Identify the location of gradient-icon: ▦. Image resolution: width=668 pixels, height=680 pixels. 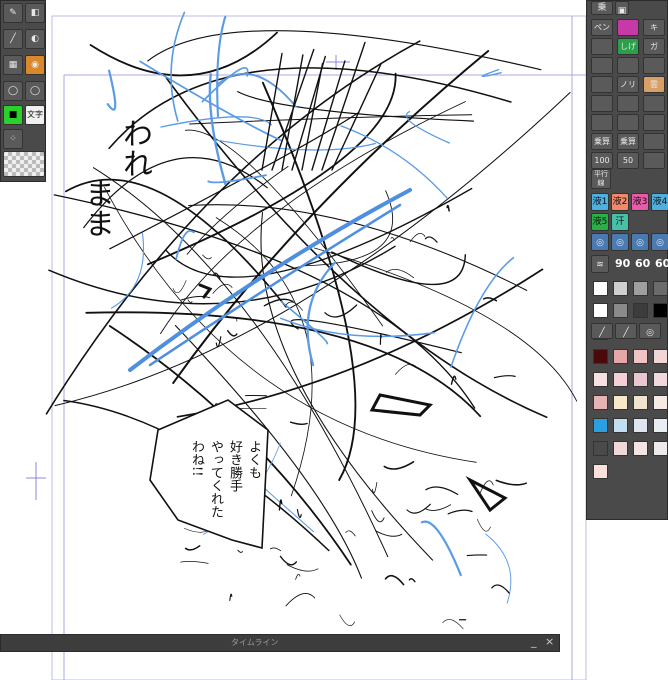
(13, 65).